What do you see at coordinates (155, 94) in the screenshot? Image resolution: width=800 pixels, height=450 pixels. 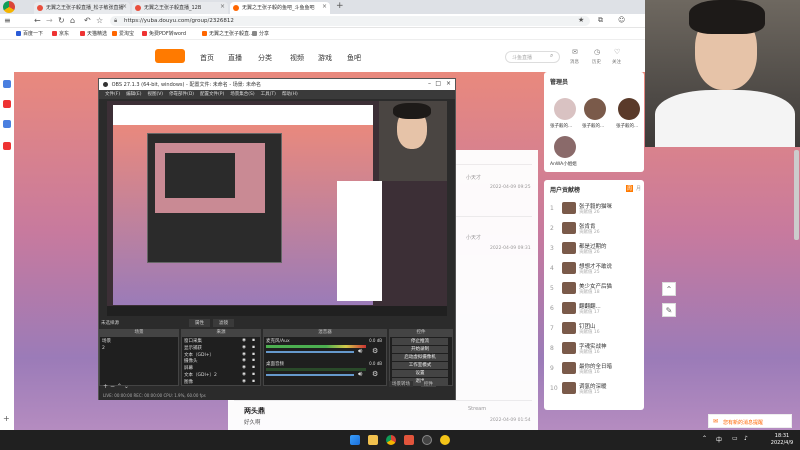 I see `obs-menu-item: 视图(V)` at bounding box center [155, 94].